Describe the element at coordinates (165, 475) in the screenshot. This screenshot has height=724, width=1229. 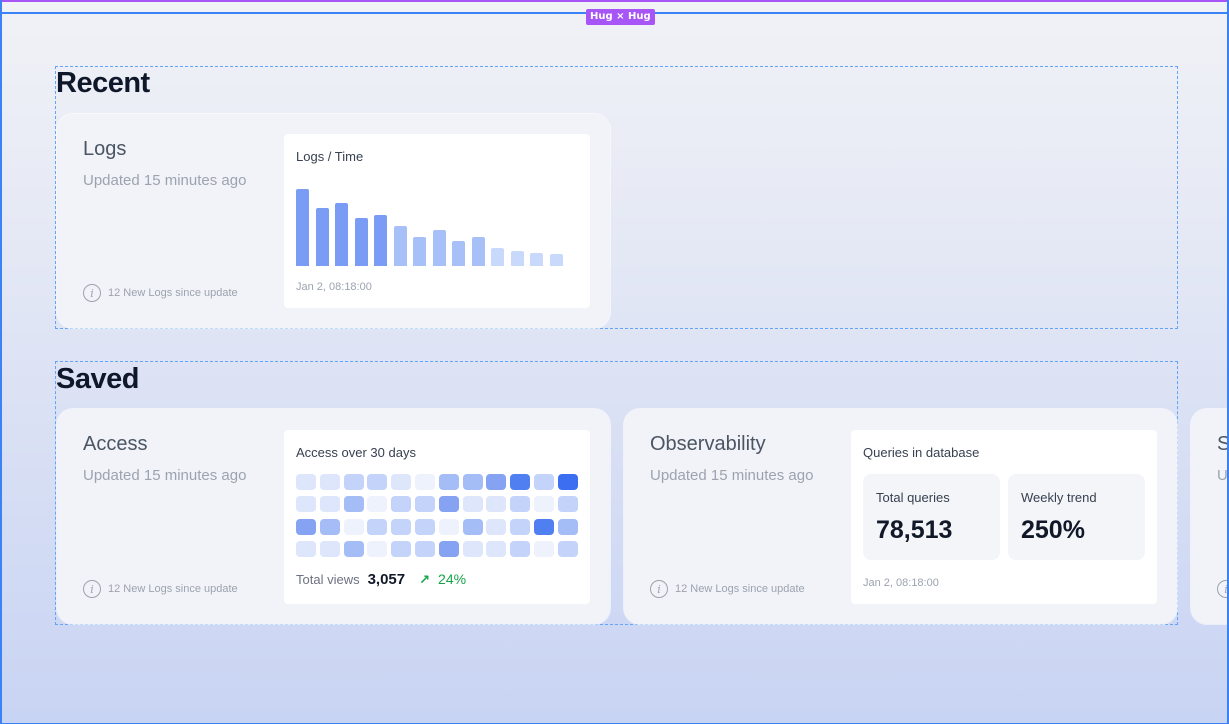
I see `access-card-updated: Updated 15 minutes ago` at that location.